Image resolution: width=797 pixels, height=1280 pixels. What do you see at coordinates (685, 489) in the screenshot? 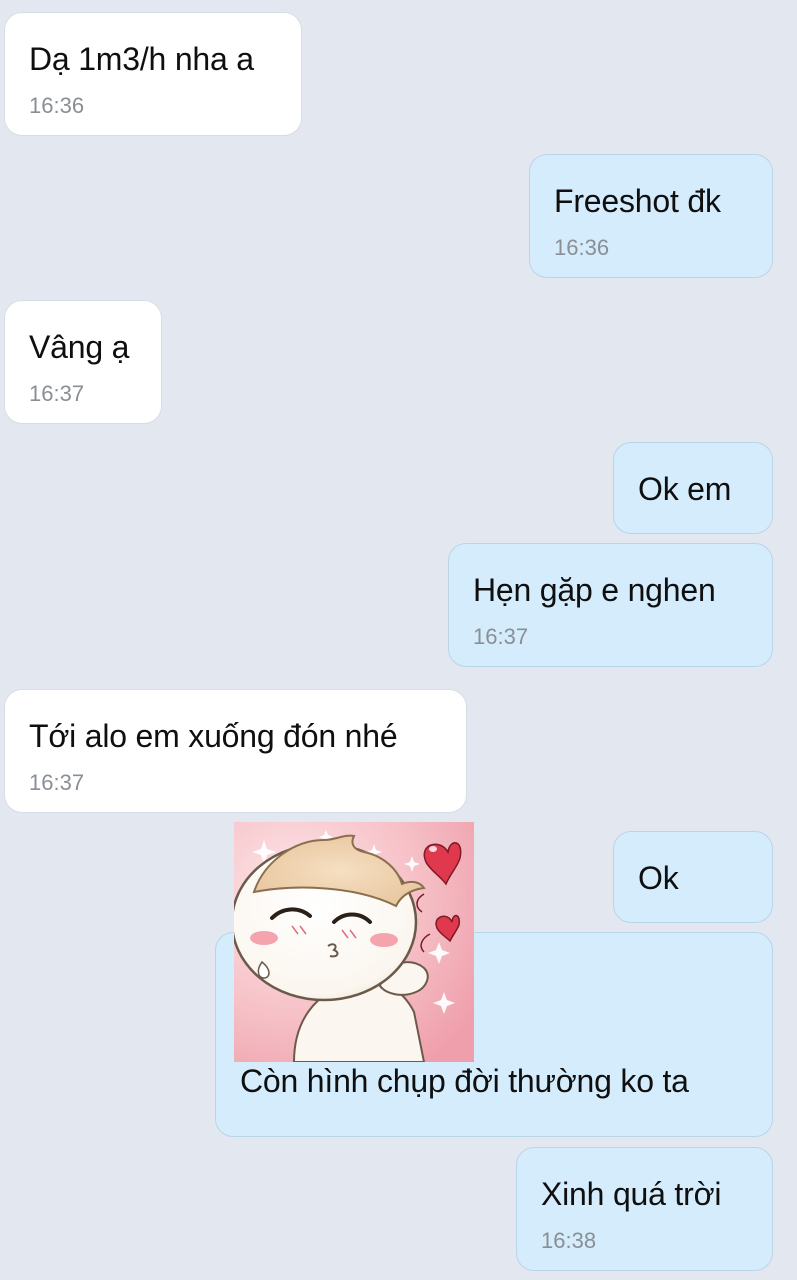
I see `message-text: Ok em` at bounding box center [685, 489].